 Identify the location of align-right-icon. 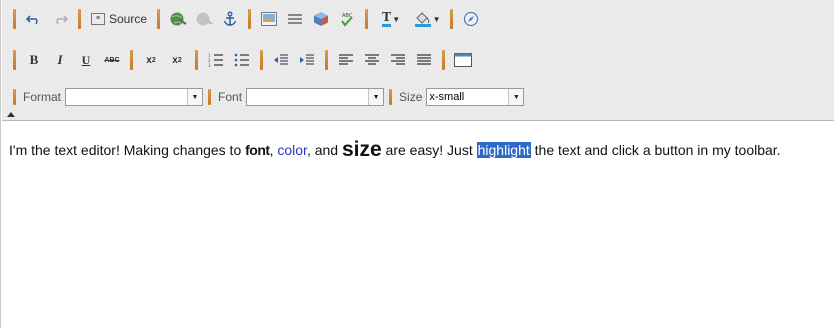
(398, 59).